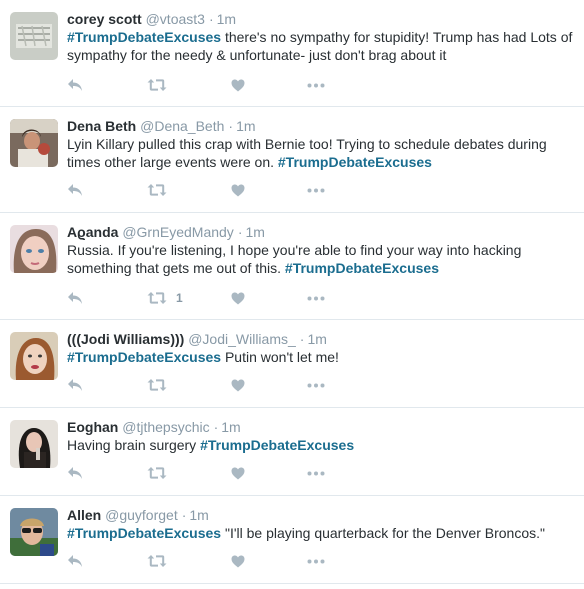  What do you see at coordinates (101, 126) in the screenshot?
I see `display-name: Dena Beth` at bounding box center [101, 126].